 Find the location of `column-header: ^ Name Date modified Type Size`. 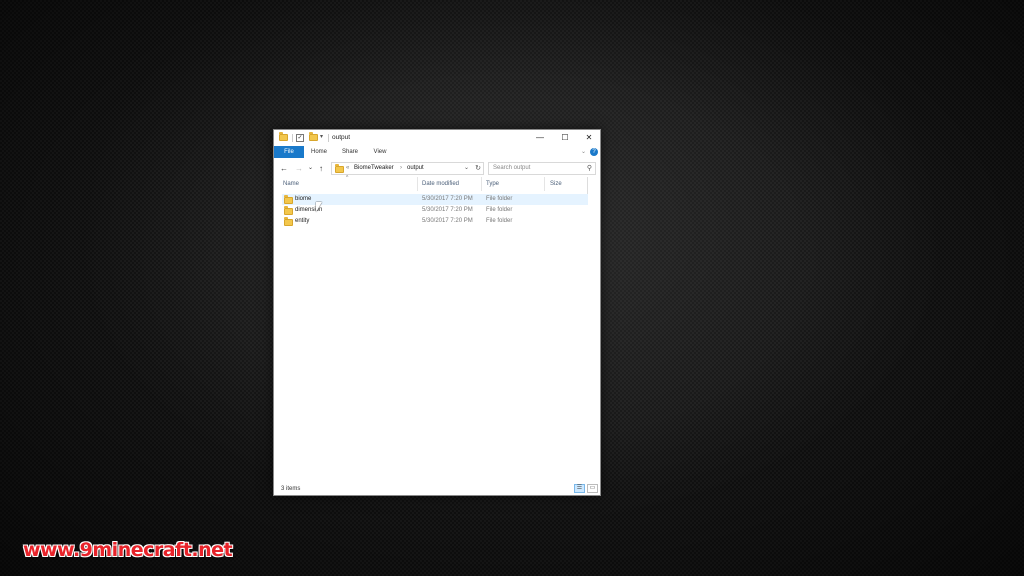

column-header: ^ Name Date modified Type Size is located at coordinates (437, 183).